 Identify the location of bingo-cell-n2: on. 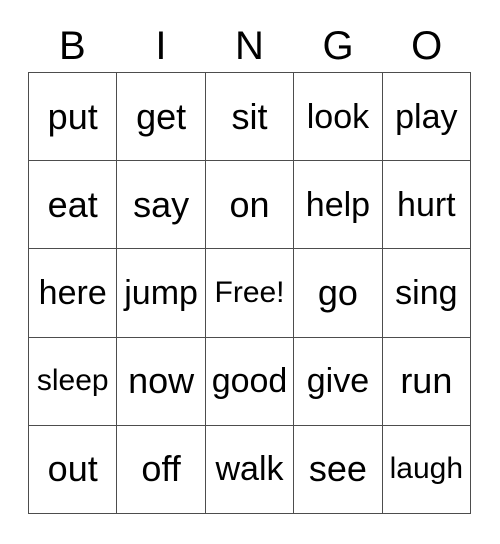
(250, 205).